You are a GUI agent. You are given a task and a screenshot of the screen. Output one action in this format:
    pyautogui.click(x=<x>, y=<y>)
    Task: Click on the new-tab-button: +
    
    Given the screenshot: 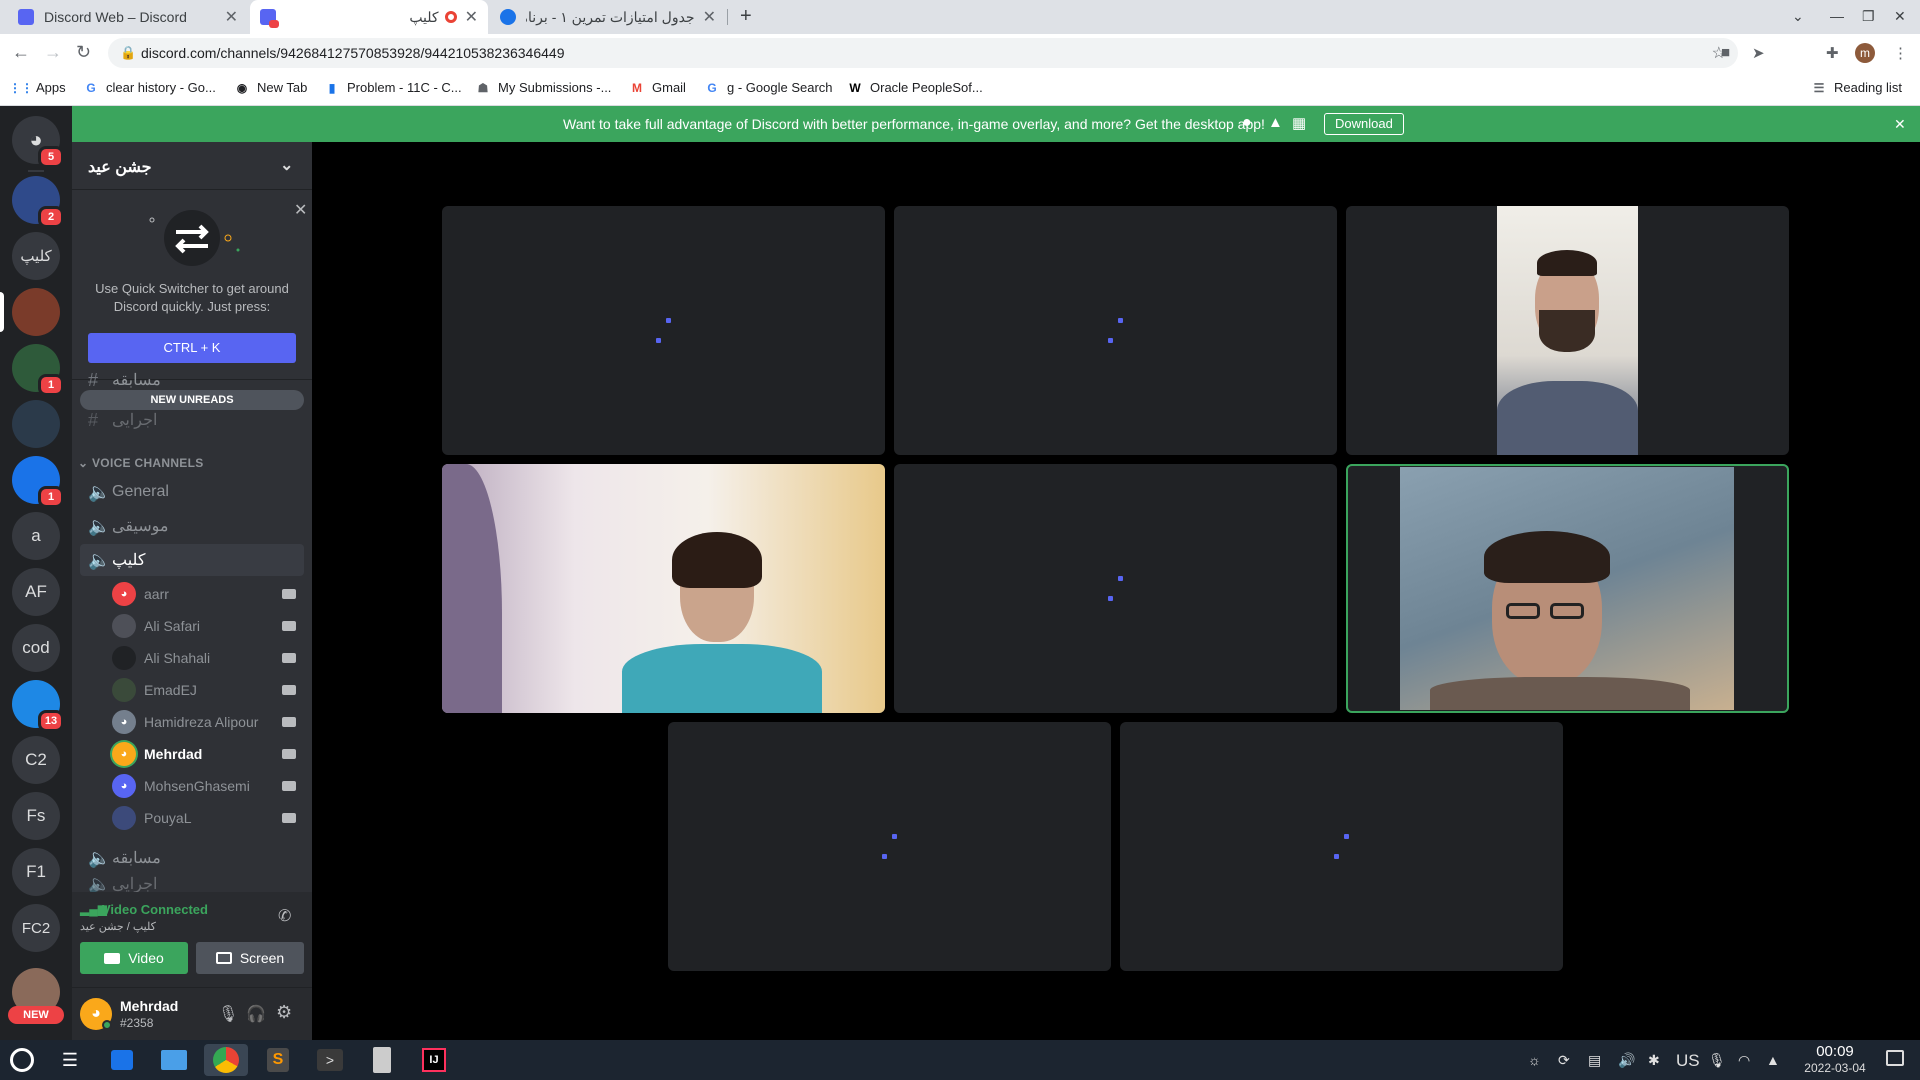 What is the action you would take?
    pyautogui.click(x=746, y=16)
    